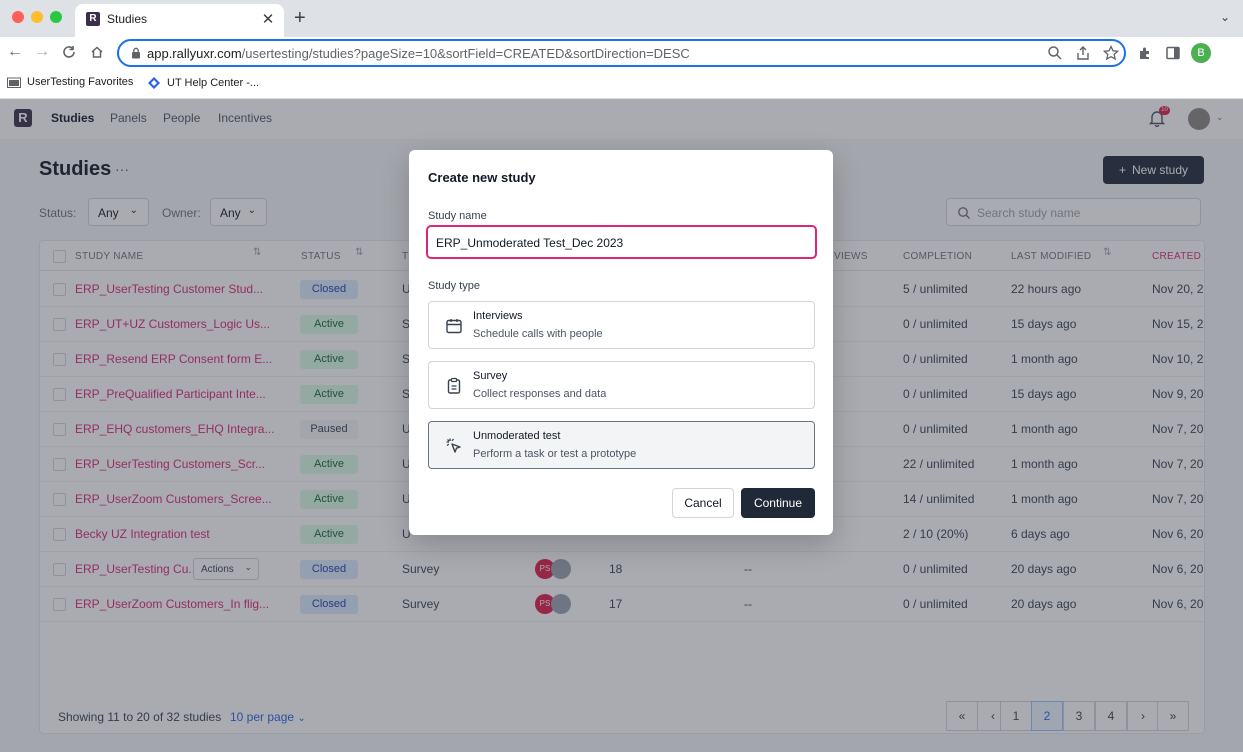  Describe the element at coordinates (540, 394) in the screenshot. I see `type-description: Collect responses and data` at that location.